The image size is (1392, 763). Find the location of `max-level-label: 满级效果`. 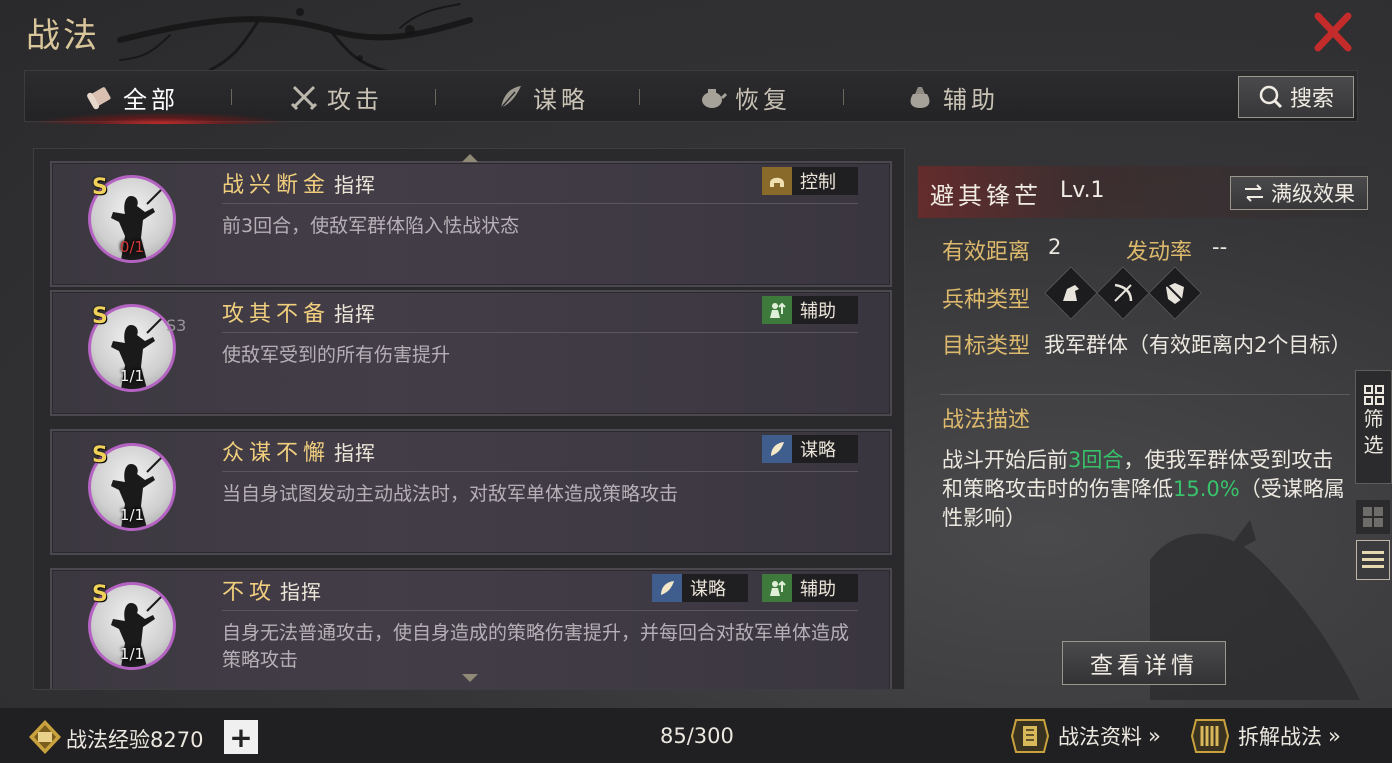

max-level-label: 满级效果 is located at coordinates (1313, 194).